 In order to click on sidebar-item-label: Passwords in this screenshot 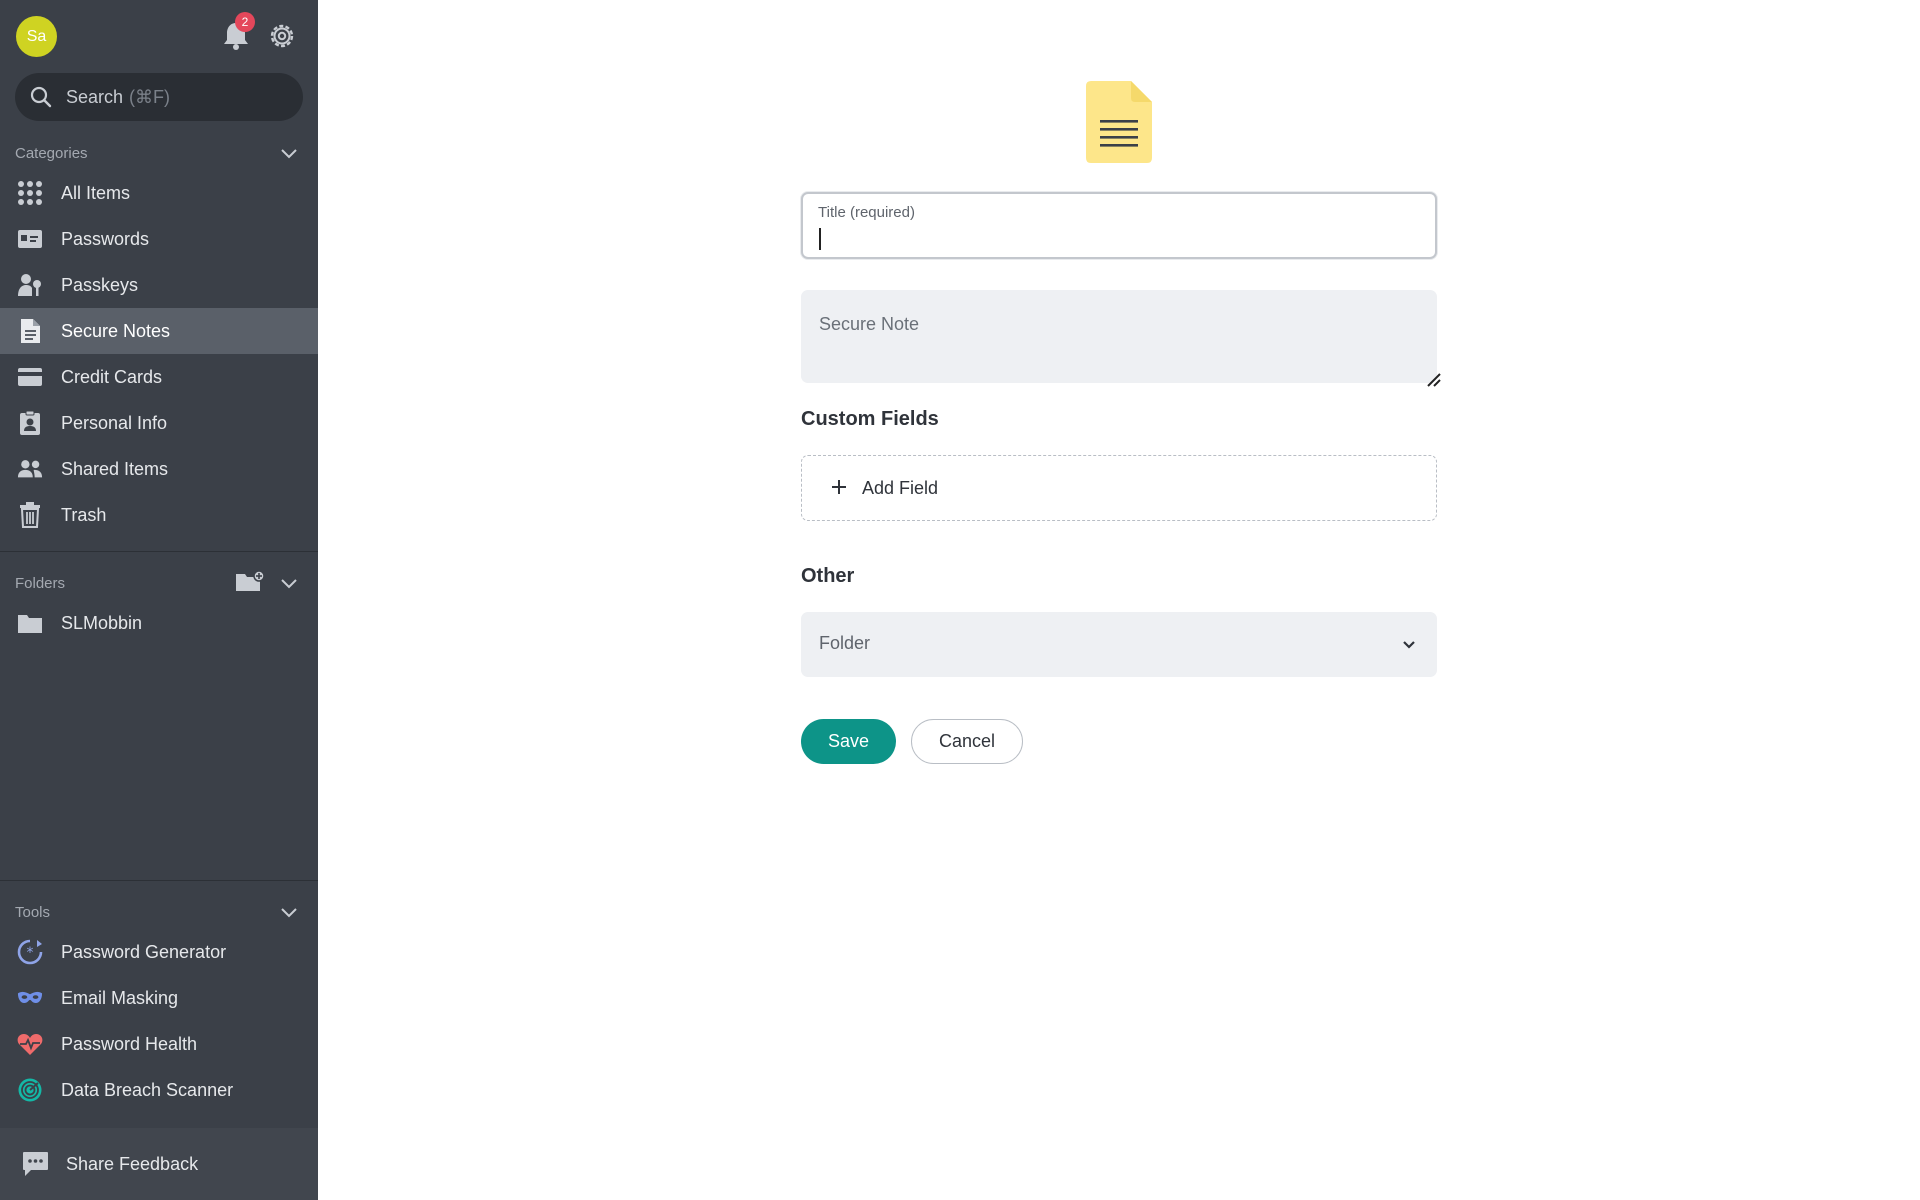, I will do `click(105, 239)`.